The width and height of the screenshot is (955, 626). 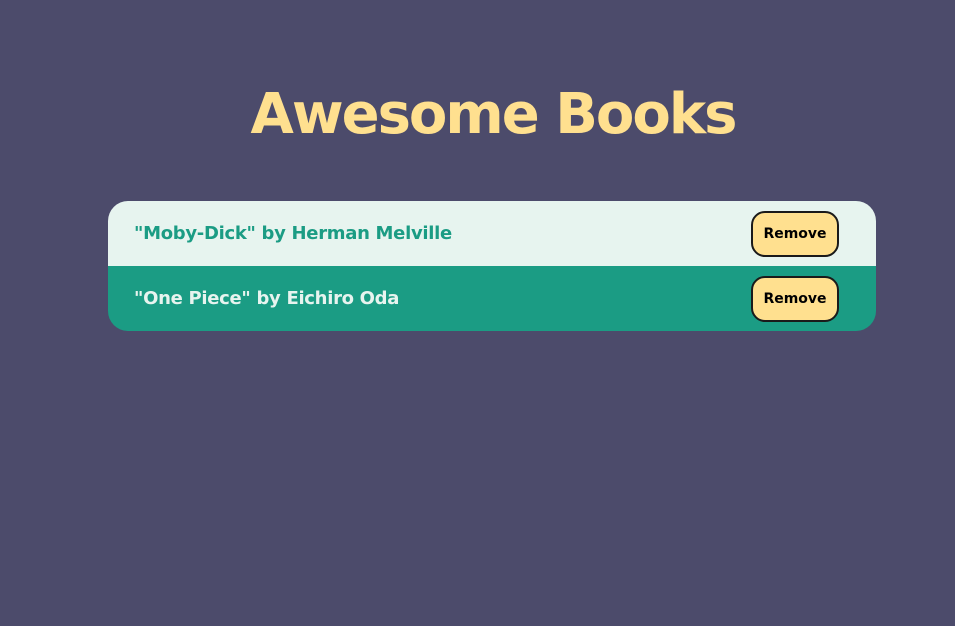 I want to click on page-title: Awesome Books, so click(x=494, y=114).